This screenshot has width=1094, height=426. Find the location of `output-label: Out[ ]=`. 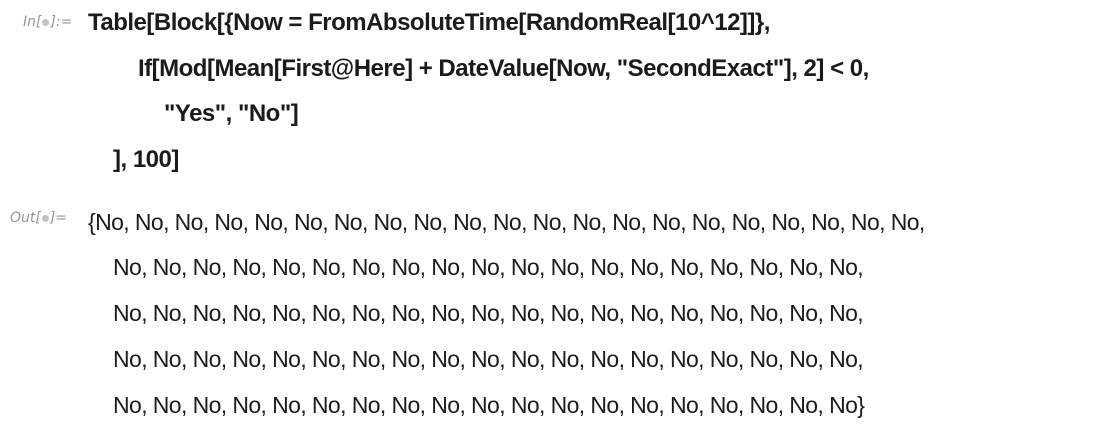

output-label: Out[ ]= is located at coordinates (38, 218).